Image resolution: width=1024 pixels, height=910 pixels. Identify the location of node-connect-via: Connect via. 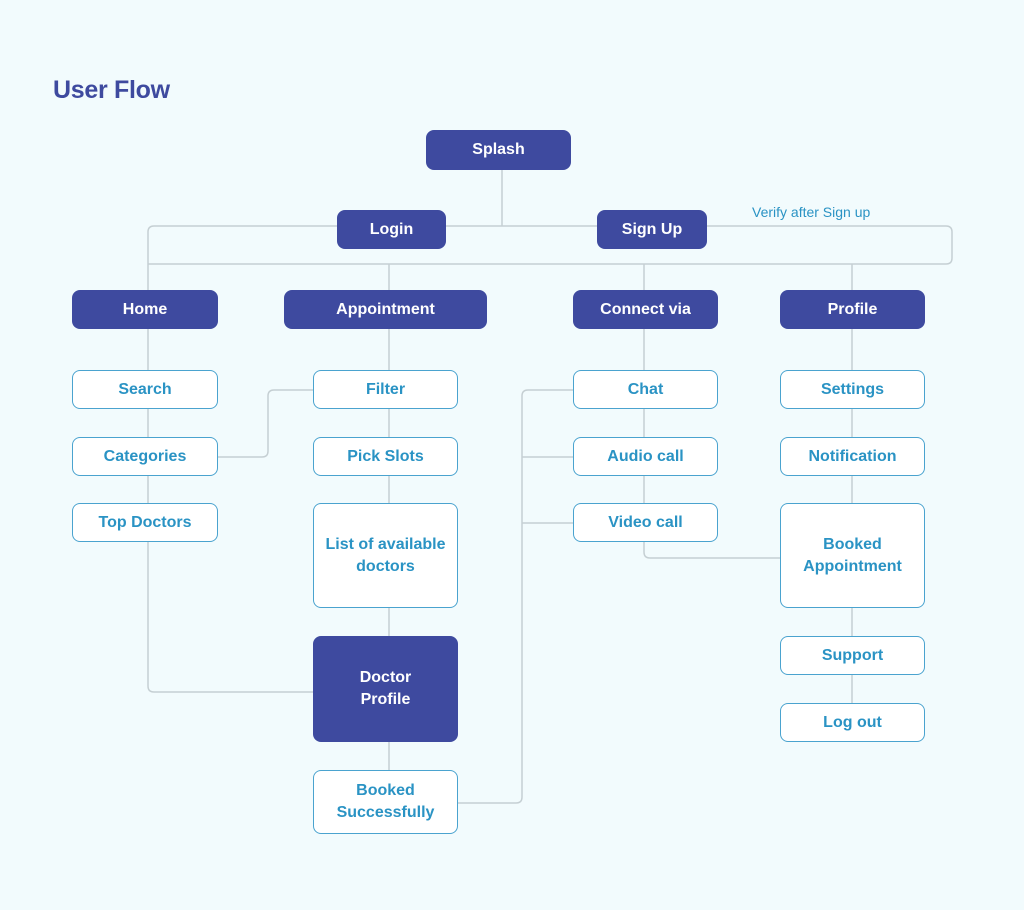
(645, 309).